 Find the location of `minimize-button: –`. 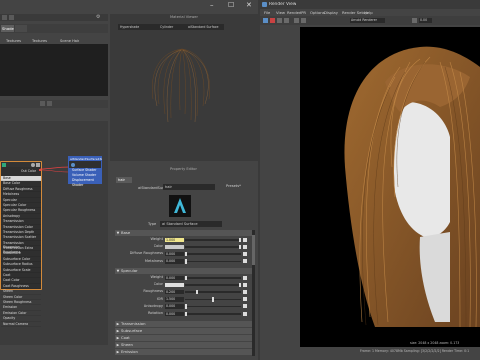

minimize-button: – is located at coordinates (212, 5).